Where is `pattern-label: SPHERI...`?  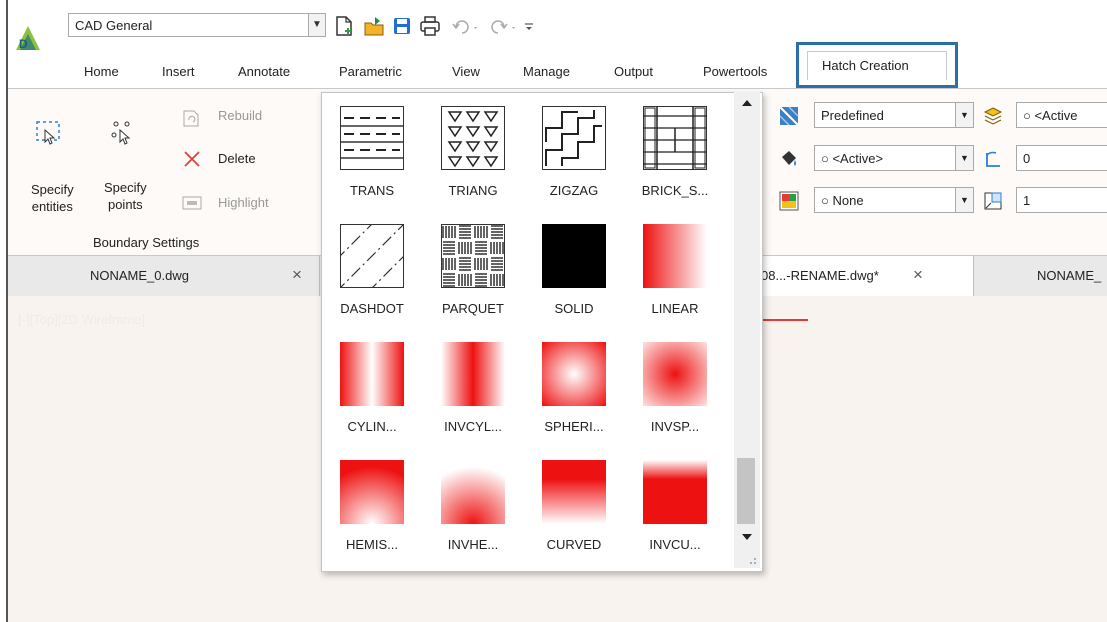 pattern-label: SPHERI... is located at coordinates (574, 426).